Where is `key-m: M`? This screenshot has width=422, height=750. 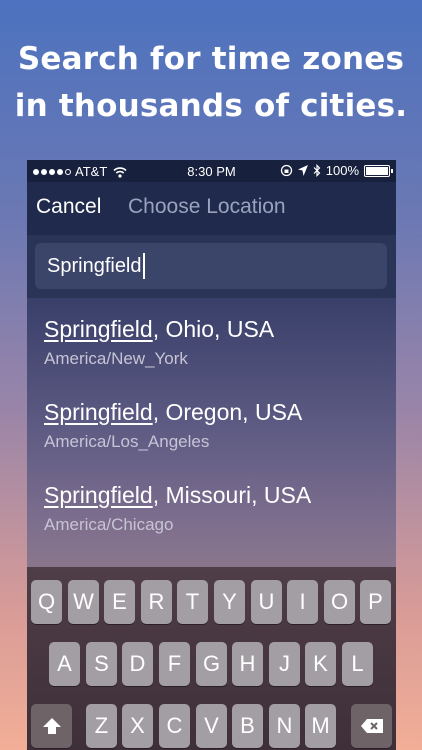 key-m: M is located at coordinates (320, 726).